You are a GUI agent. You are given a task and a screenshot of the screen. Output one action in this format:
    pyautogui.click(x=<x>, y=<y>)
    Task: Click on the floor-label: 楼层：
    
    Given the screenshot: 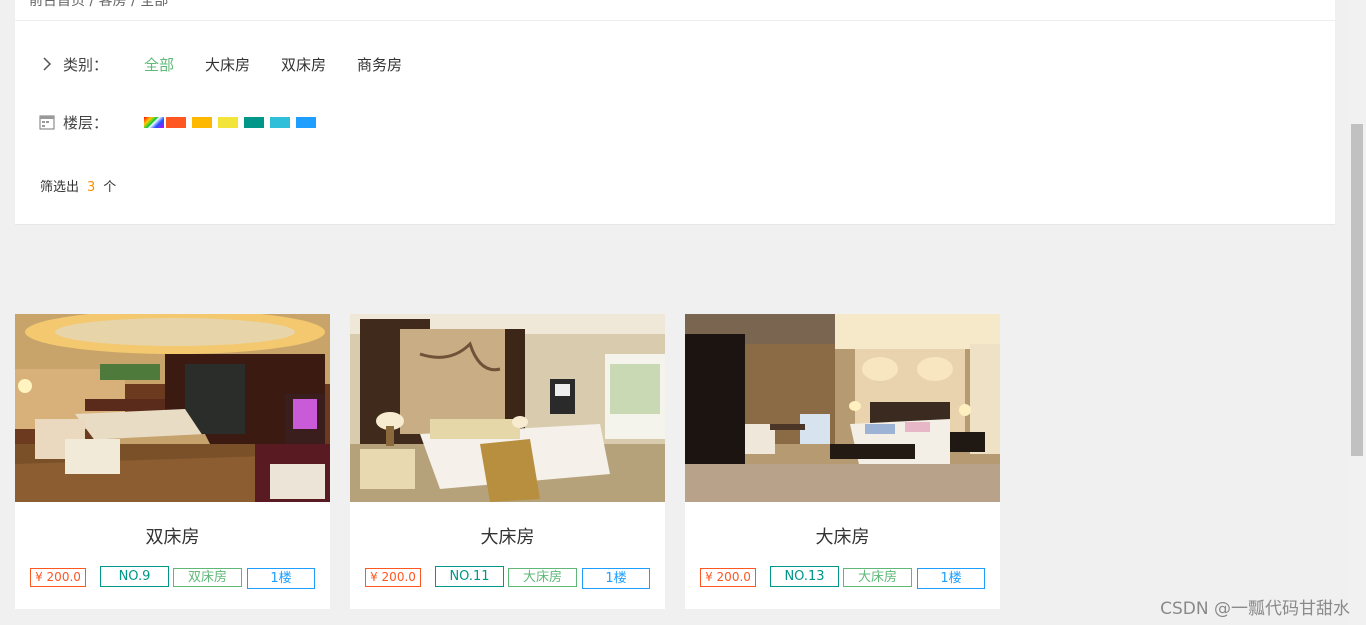 What is the action you would take?
    pyautogui.click(x=86, y=122)
    